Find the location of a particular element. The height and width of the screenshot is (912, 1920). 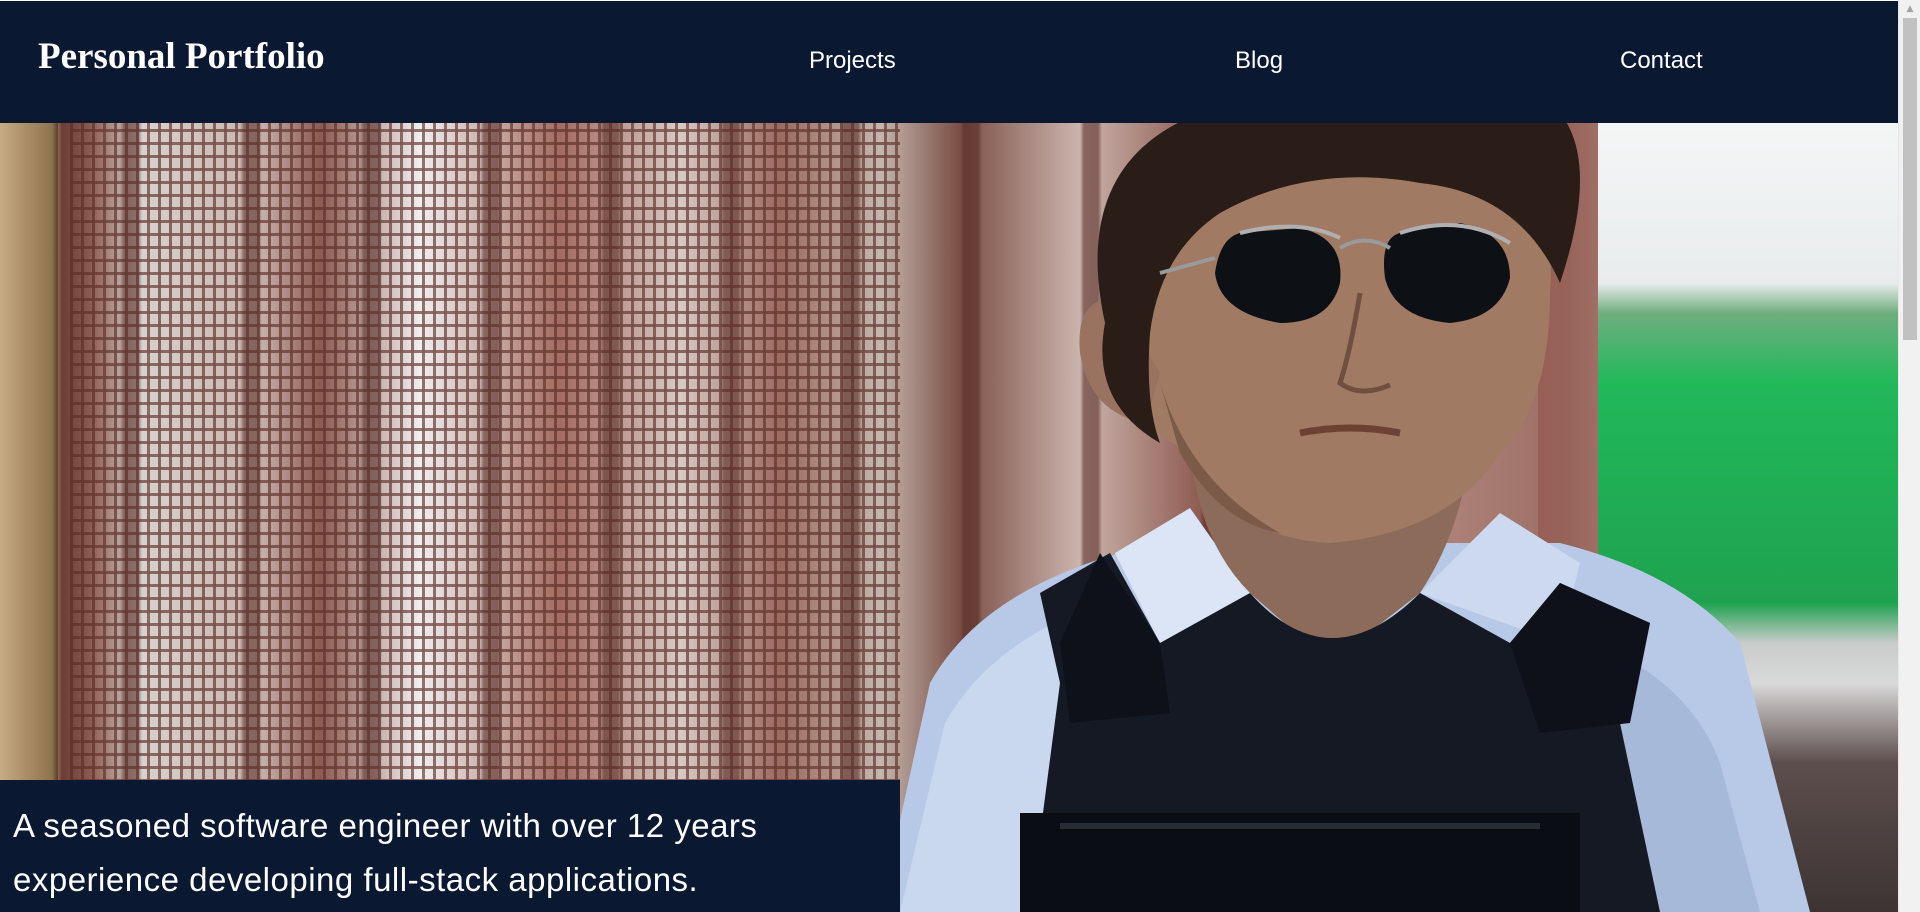

brand-title: Personal Portfolio is located at coordinates (181, 56).